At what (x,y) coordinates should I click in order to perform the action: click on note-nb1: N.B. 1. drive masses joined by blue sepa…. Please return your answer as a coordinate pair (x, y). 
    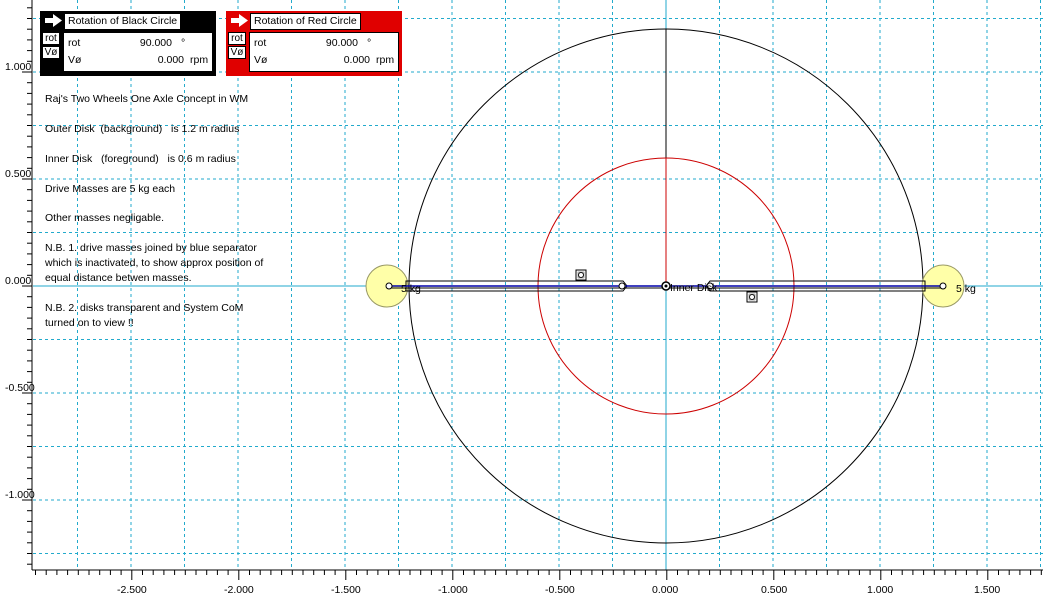
    Looking at the image, I should click on (154, 263).